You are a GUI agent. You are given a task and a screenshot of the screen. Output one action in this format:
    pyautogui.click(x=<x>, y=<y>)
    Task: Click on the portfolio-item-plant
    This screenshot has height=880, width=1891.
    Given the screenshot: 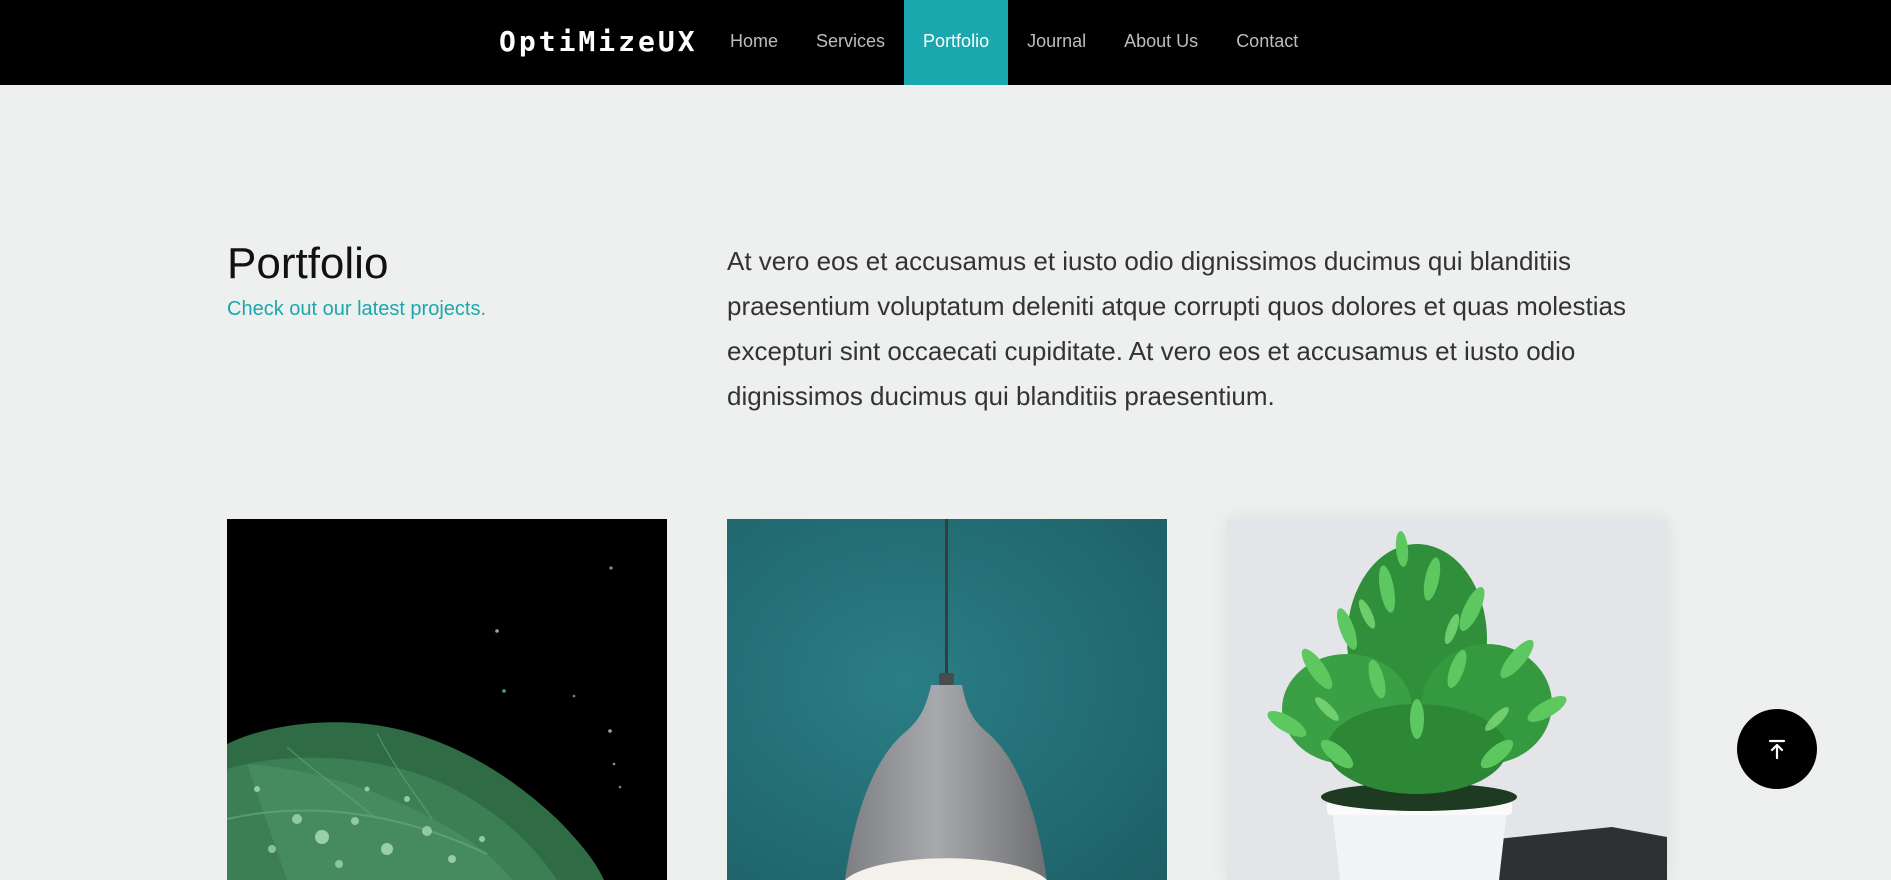 What is the action you would take?
    pyautogui.click(x=1447, y=699)
    